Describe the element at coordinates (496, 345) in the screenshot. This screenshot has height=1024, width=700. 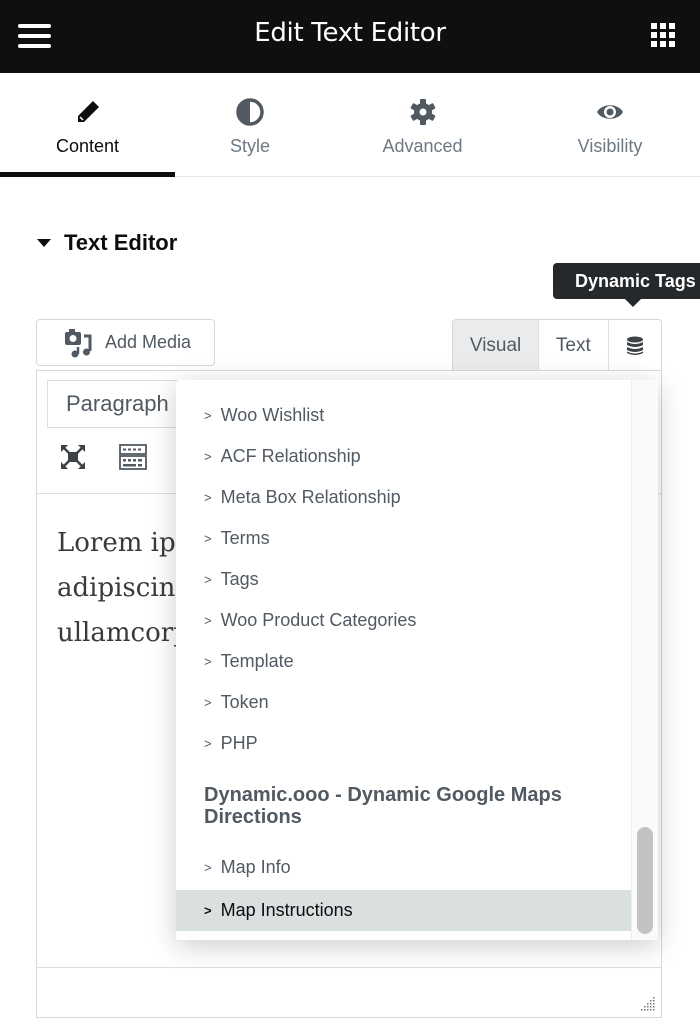
I see `visual-tab: Visual` at that location.